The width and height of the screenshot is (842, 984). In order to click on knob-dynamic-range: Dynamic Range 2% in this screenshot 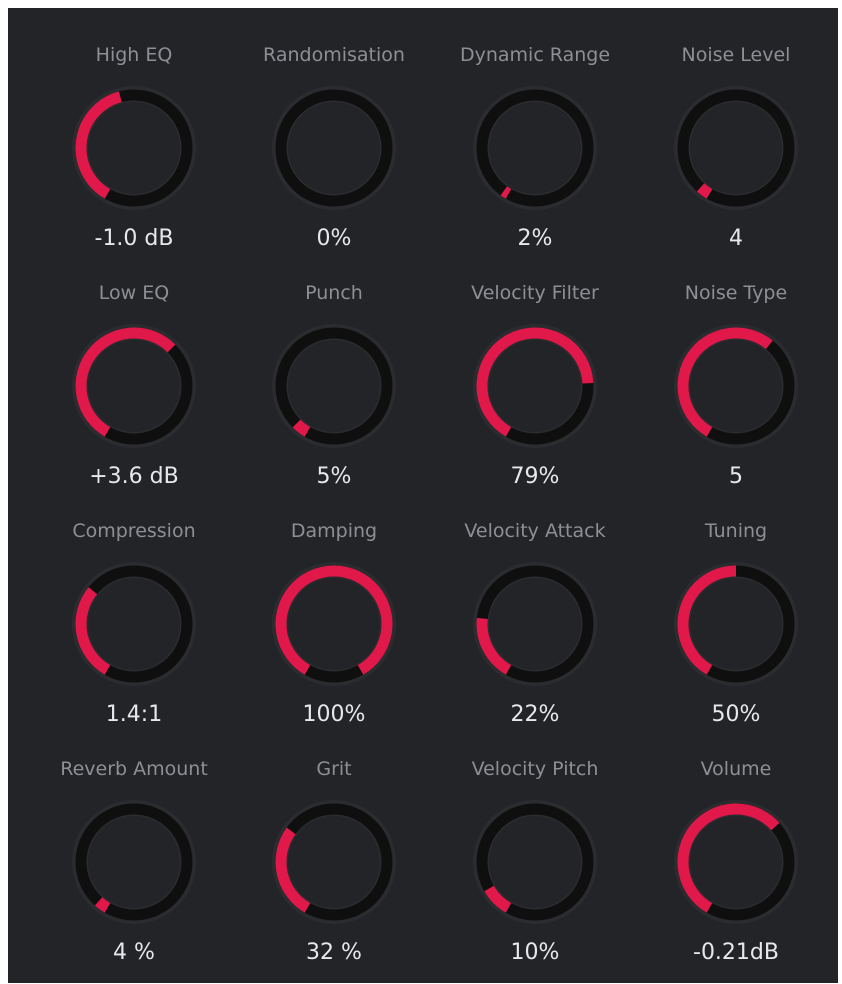, I will do `click(535, 129)`.